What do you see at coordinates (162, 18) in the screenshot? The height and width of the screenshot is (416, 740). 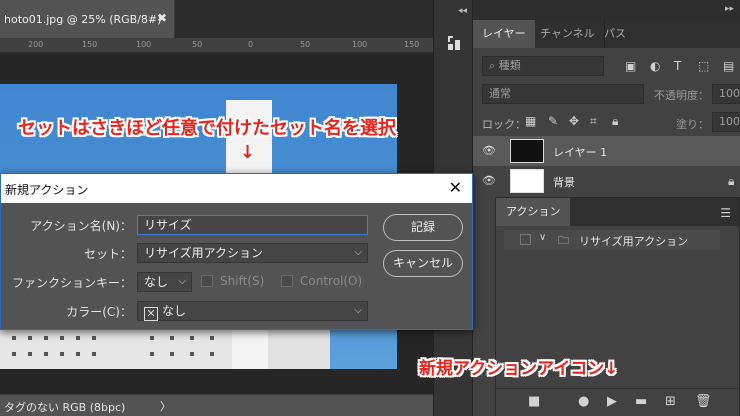 I see `close-icon: ✖` at bounding box center [162, 18].